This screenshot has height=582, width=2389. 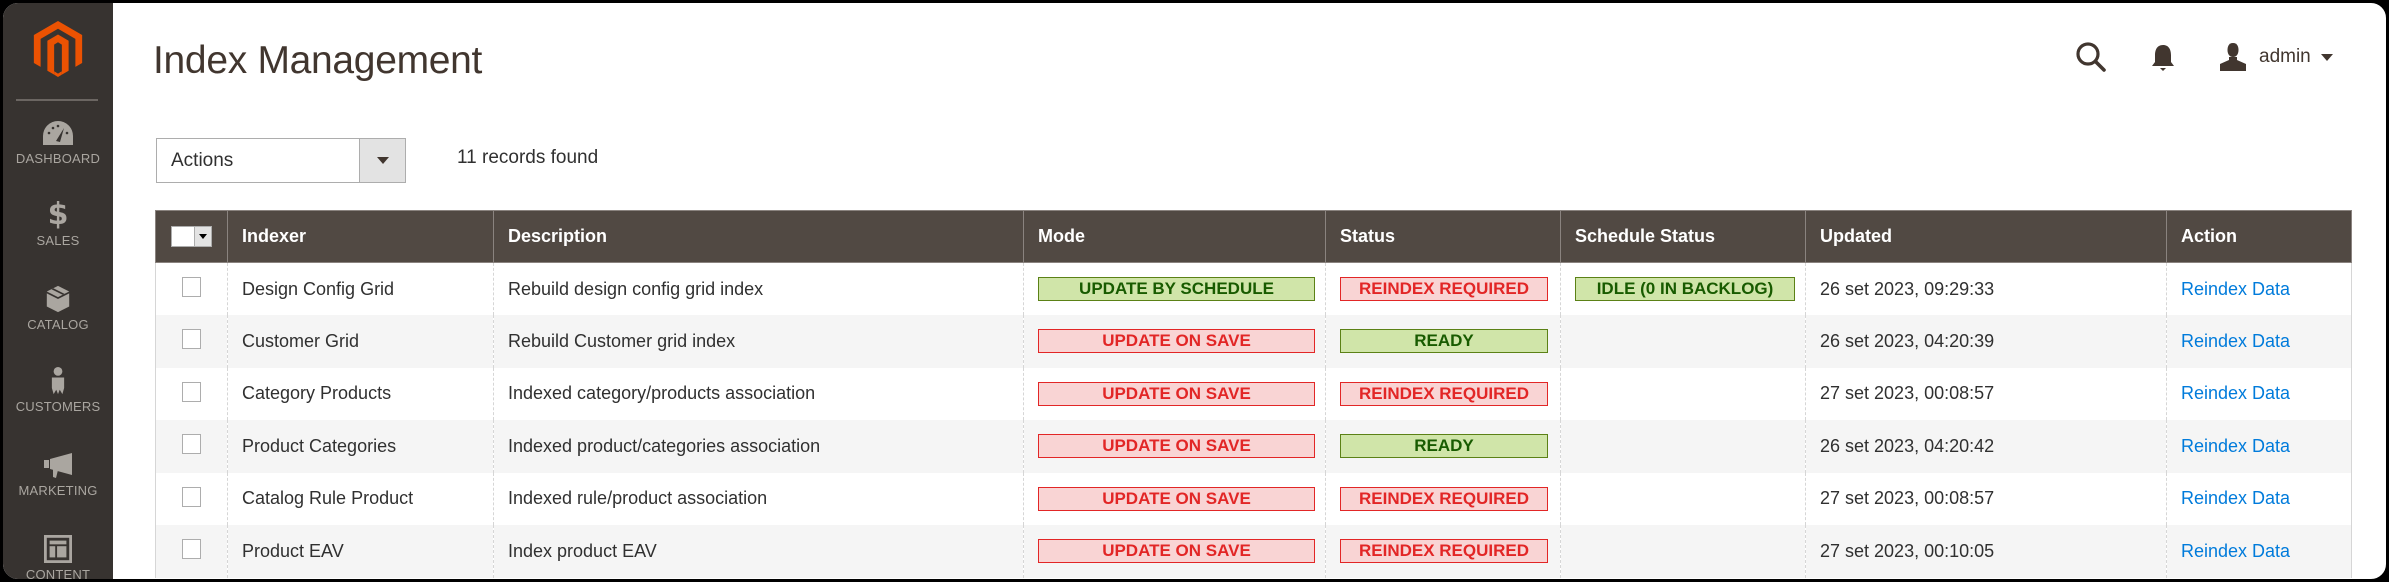 I want to click on column-header-status: Status, so click(x=1443, y=236).